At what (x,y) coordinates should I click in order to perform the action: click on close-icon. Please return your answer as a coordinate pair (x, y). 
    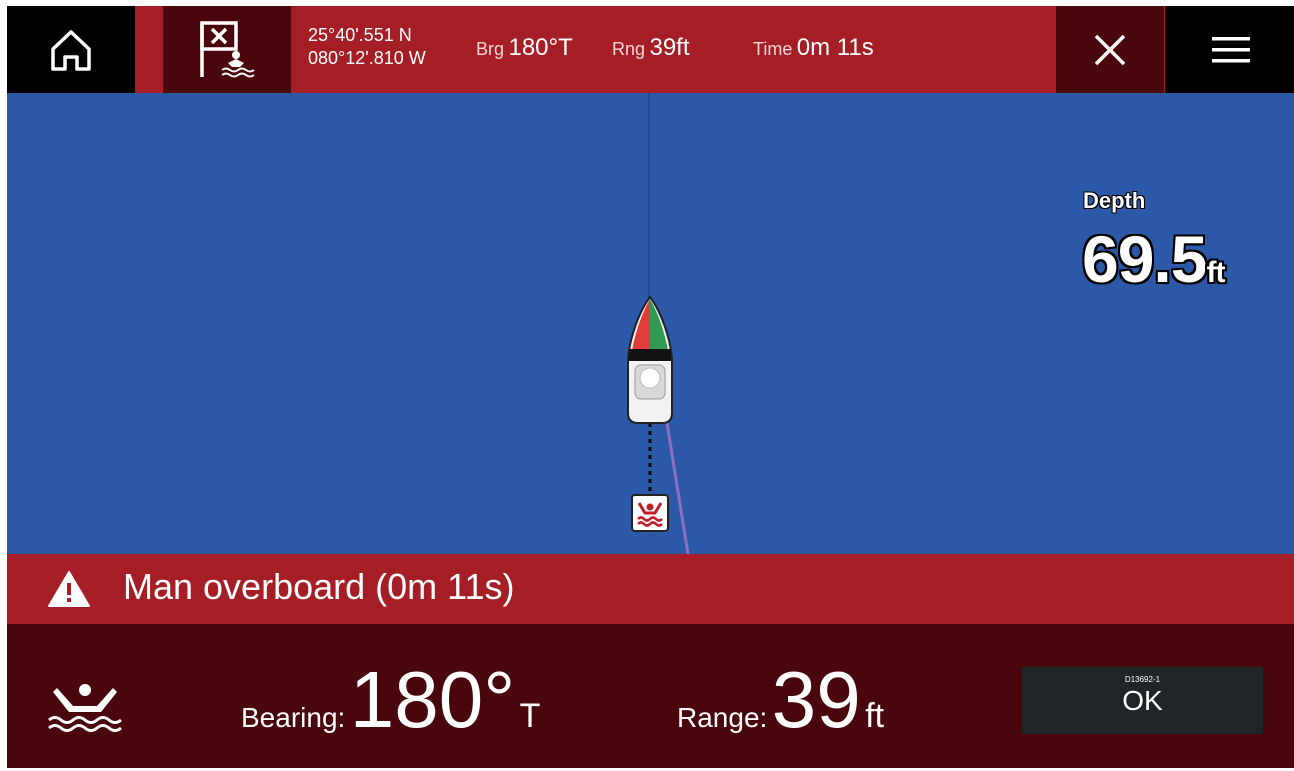
    Looking at the image, I should click on (1110, 49).